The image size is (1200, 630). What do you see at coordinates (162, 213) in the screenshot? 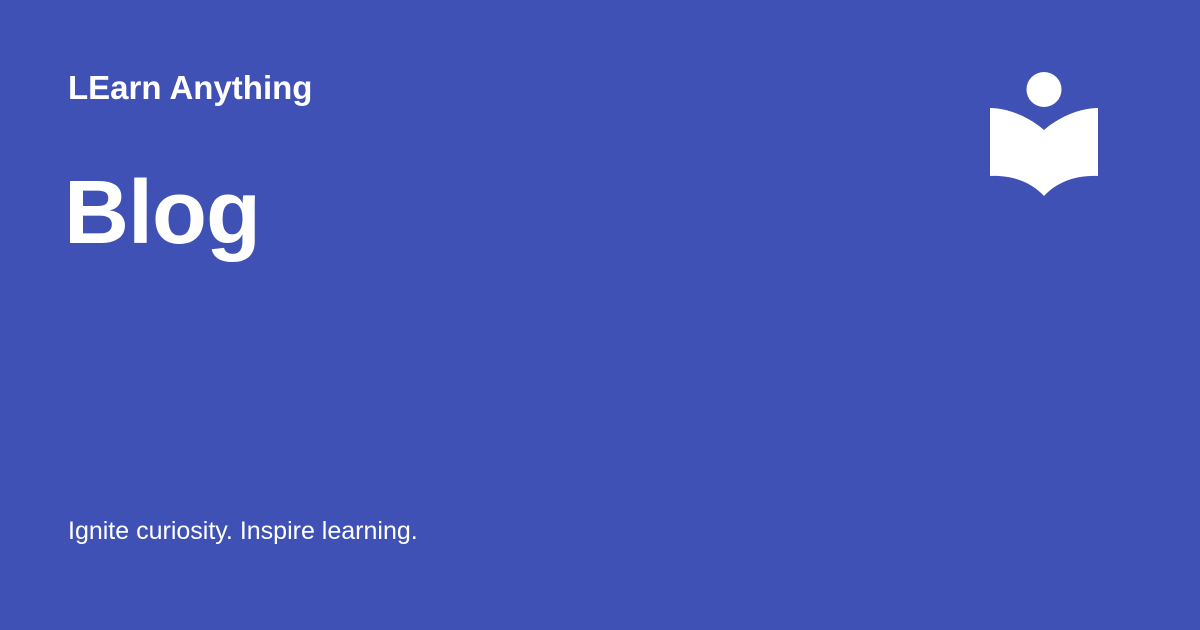
I see `page-title: Blog` at bounding box center [162, 213].